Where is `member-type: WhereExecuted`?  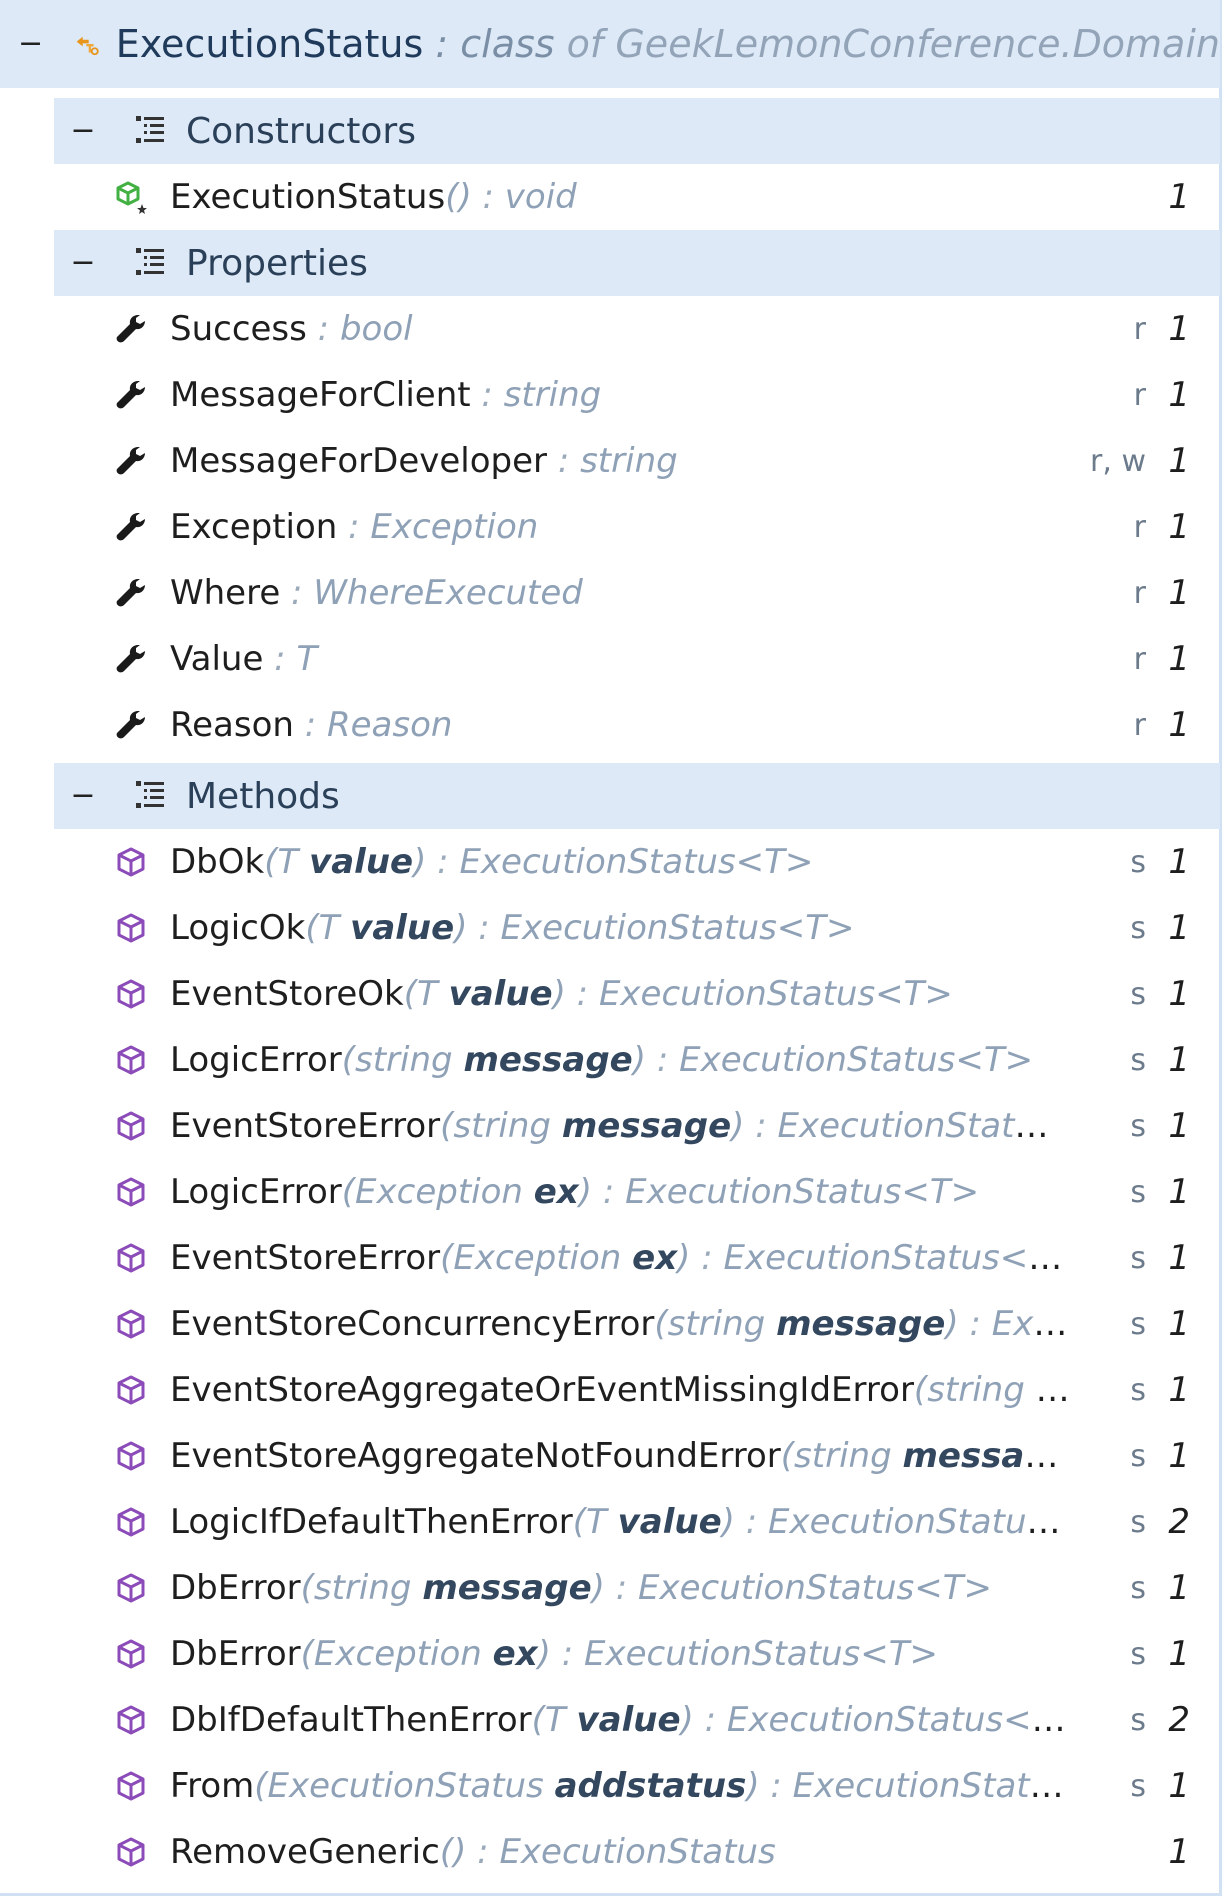 member-type: WhereExecuted is located at coordinates (448, 593).